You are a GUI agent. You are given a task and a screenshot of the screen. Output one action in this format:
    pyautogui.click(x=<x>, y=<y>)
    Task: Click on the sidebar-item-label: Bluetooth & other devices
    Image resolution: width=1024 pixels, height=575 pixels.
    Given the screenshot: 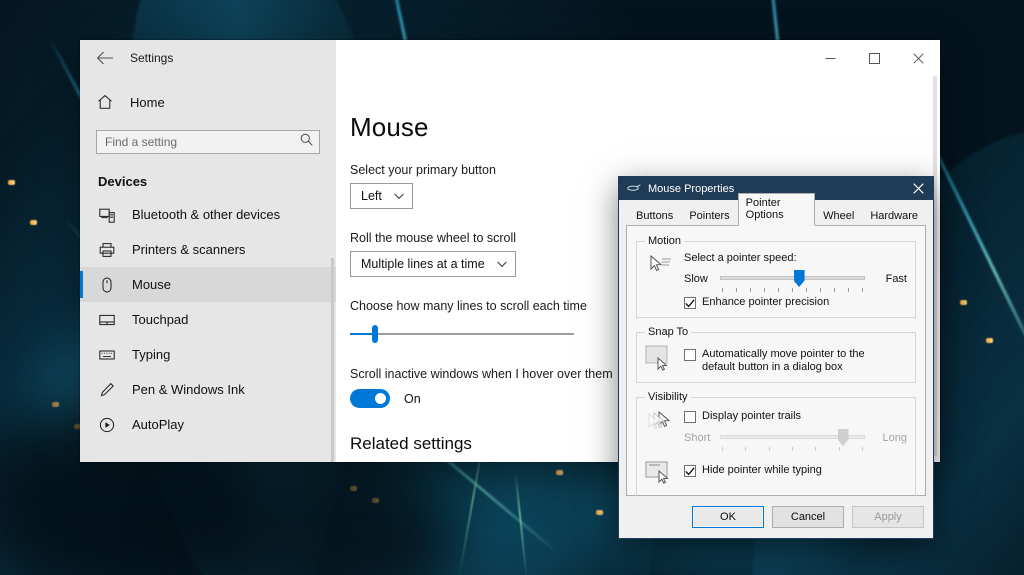 What is the action you would take?
    pyautogui.click(x=206, y=214)
    